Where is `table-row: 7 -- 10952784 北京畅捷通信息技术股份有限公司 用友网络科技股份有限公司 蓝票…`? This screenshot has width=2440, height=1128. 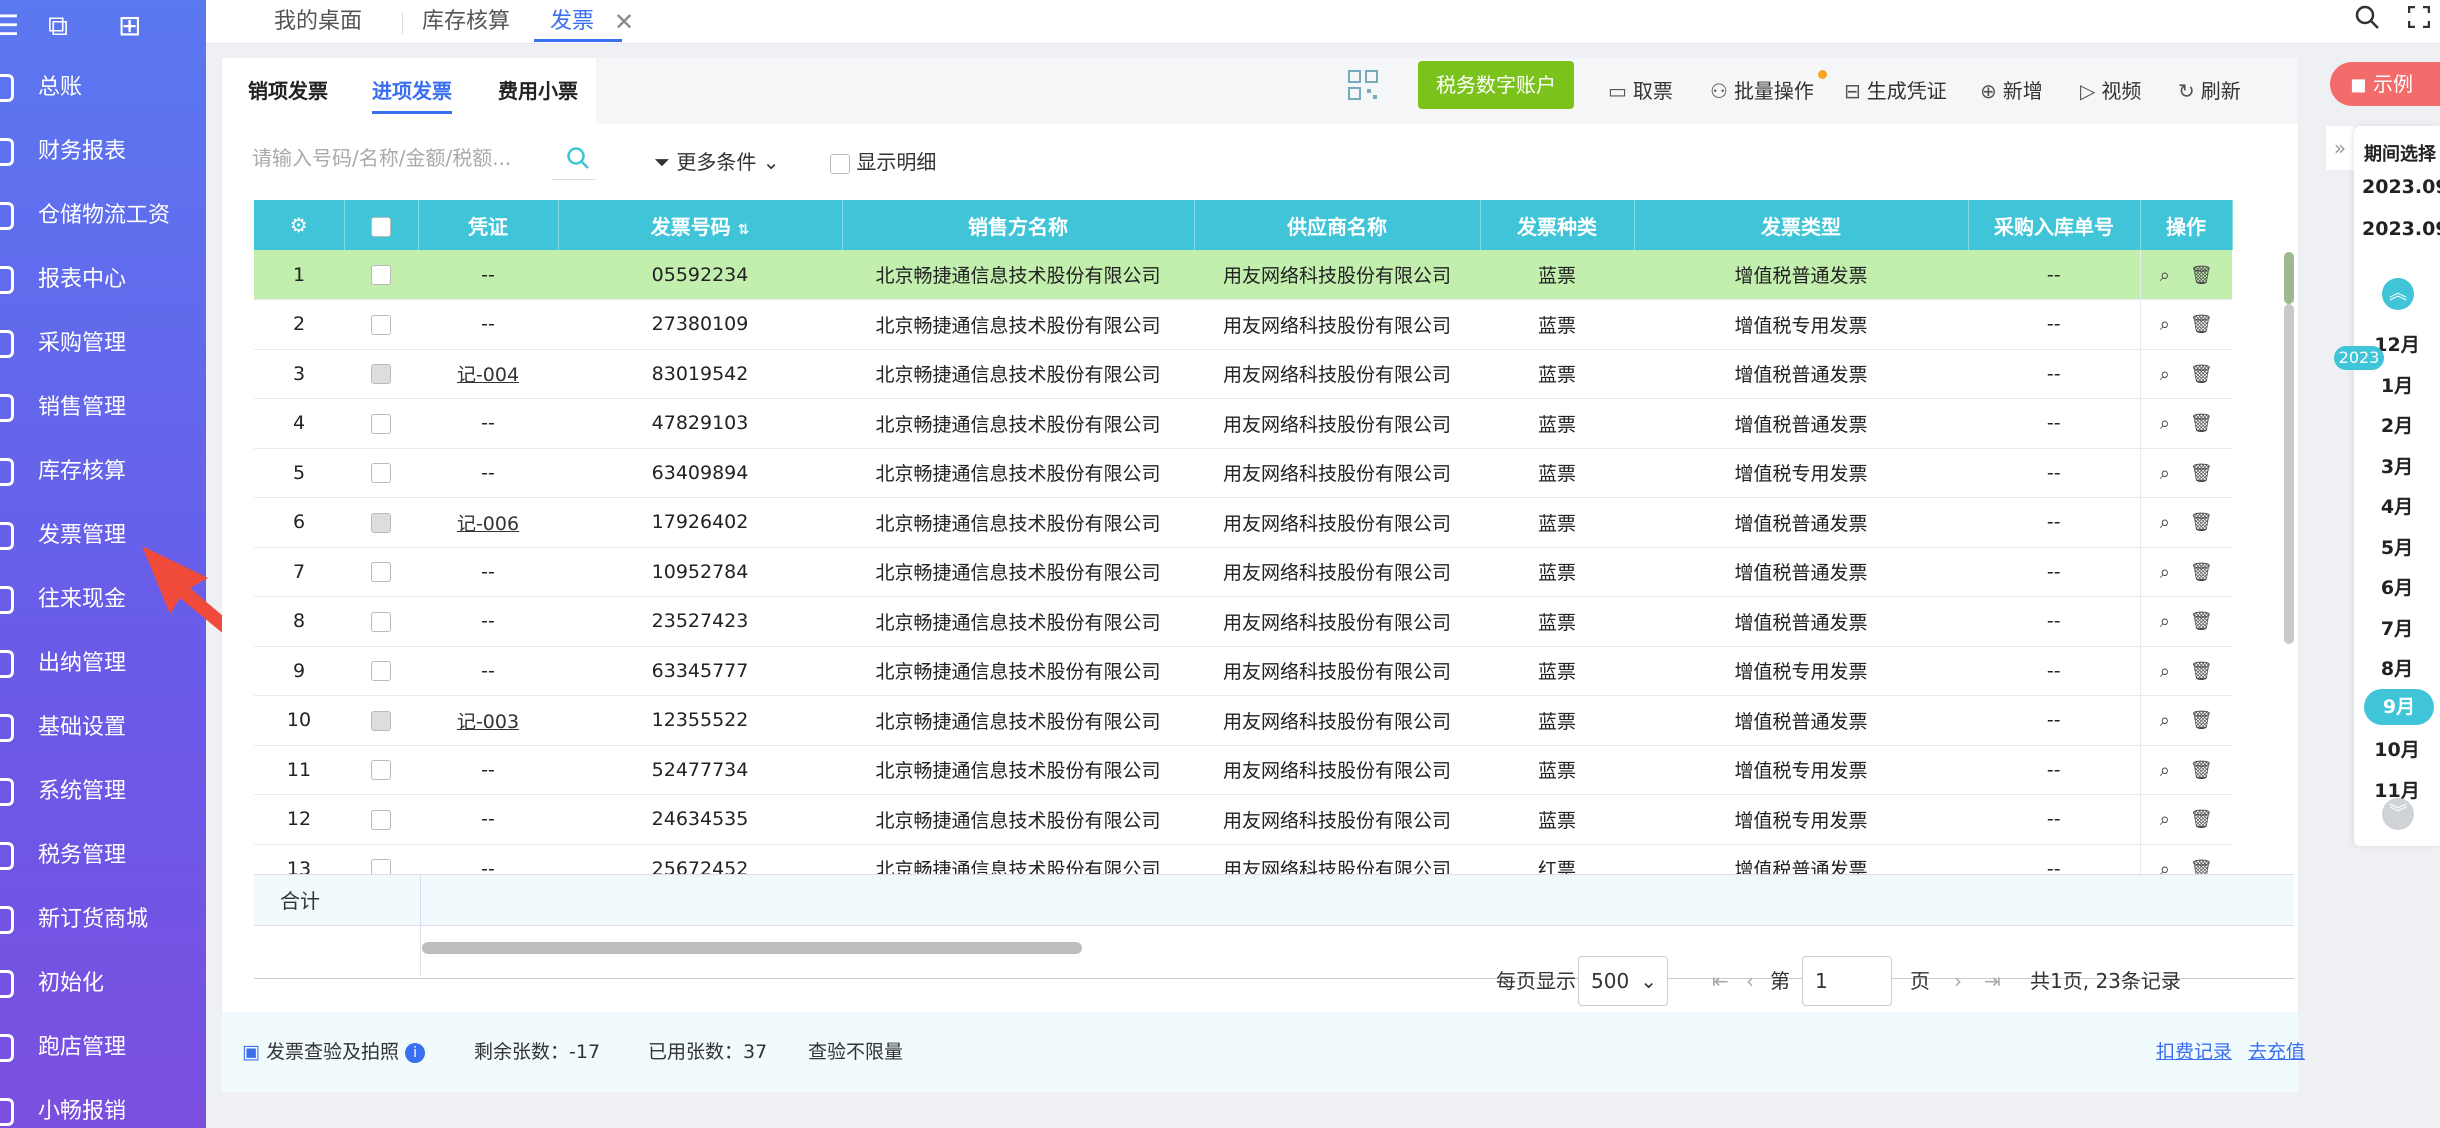
table-row: 7 -- 10952784 北京畅捷通信息技术股份有限公司 用友网络科技股份有限公司 蓝票… is located at coordinates (1243, 572).